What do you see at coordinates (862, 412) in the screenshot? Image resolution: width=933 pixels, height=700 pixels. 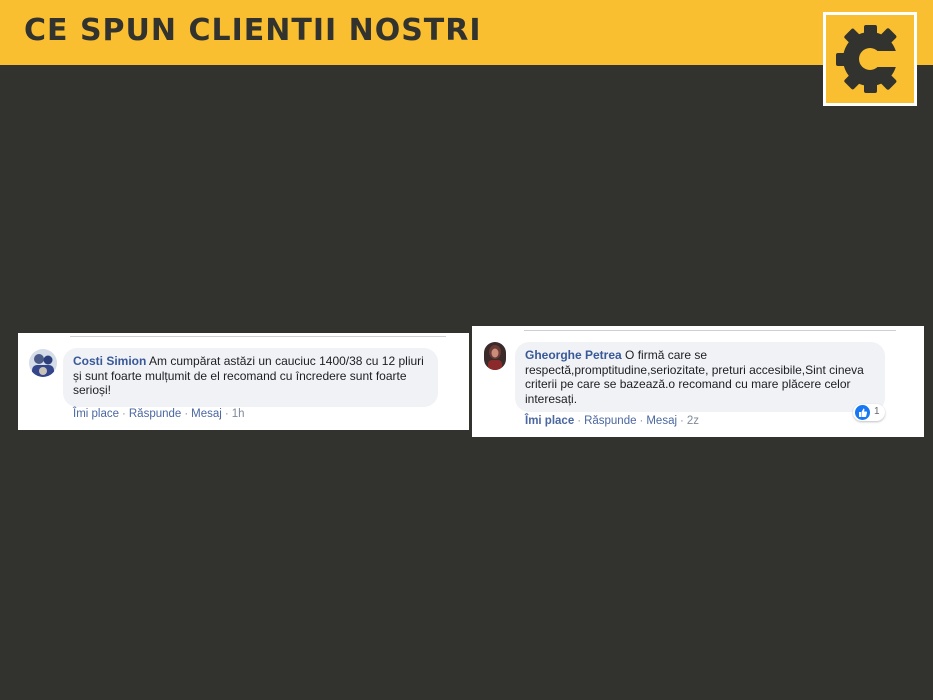 I see `like-icon` at bounding box center [862, 412].